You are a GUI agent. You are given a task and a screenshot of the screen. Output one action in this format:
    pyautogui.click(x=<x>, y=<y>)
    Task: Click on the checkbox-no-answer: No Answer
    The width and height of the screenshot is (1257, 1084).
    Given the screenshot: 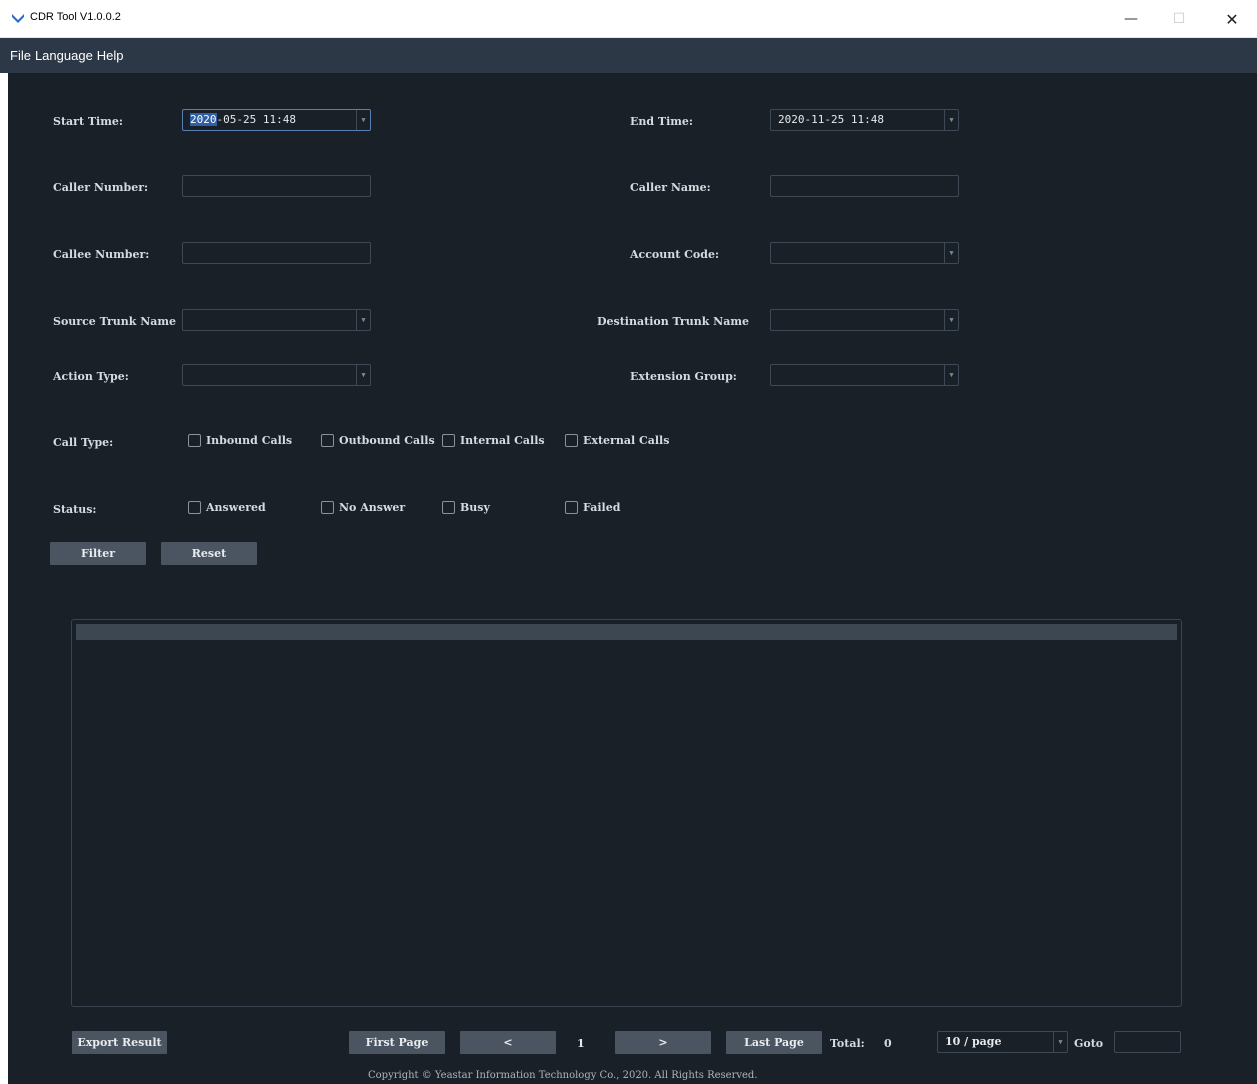 What is the action you would take?
    pyautogui.click(x=363, y=507)
    